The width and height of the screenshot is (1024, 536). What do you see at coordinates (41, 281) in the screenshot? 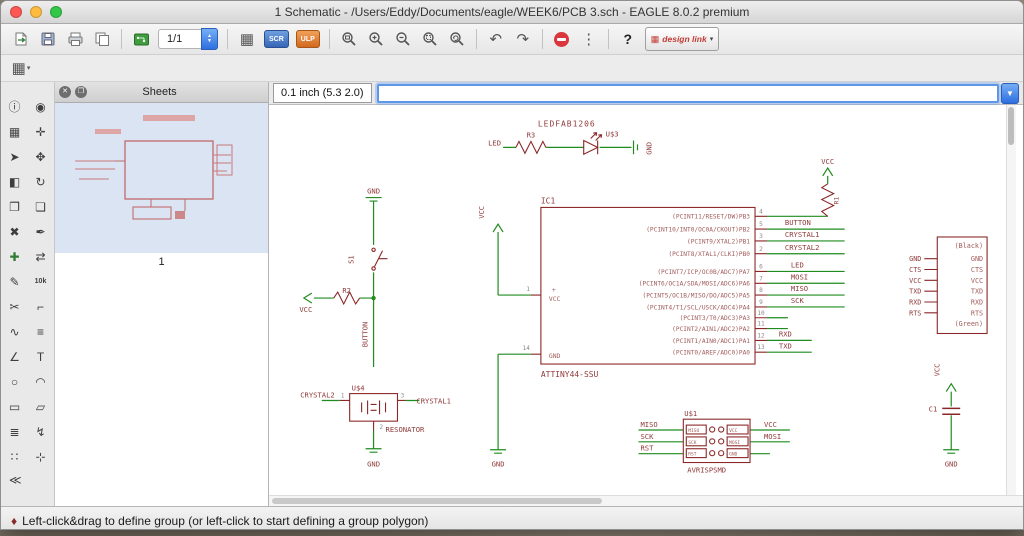
I see `value-tool-icon: 10k` at bounding box center [41, 281].